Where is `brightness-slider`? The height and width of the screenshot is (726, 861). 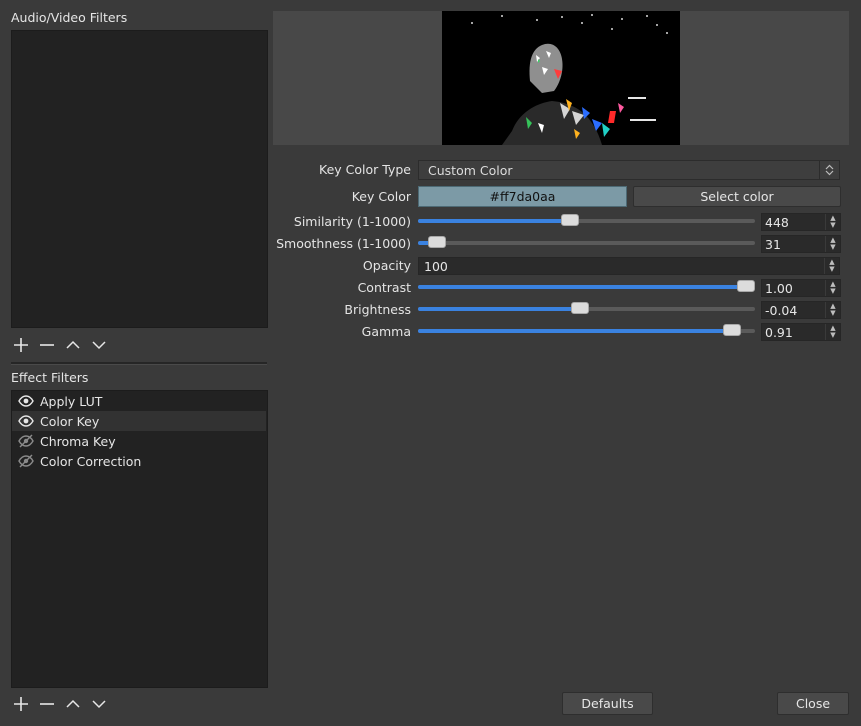
brightness-slider is located at coordinates (586, 308).